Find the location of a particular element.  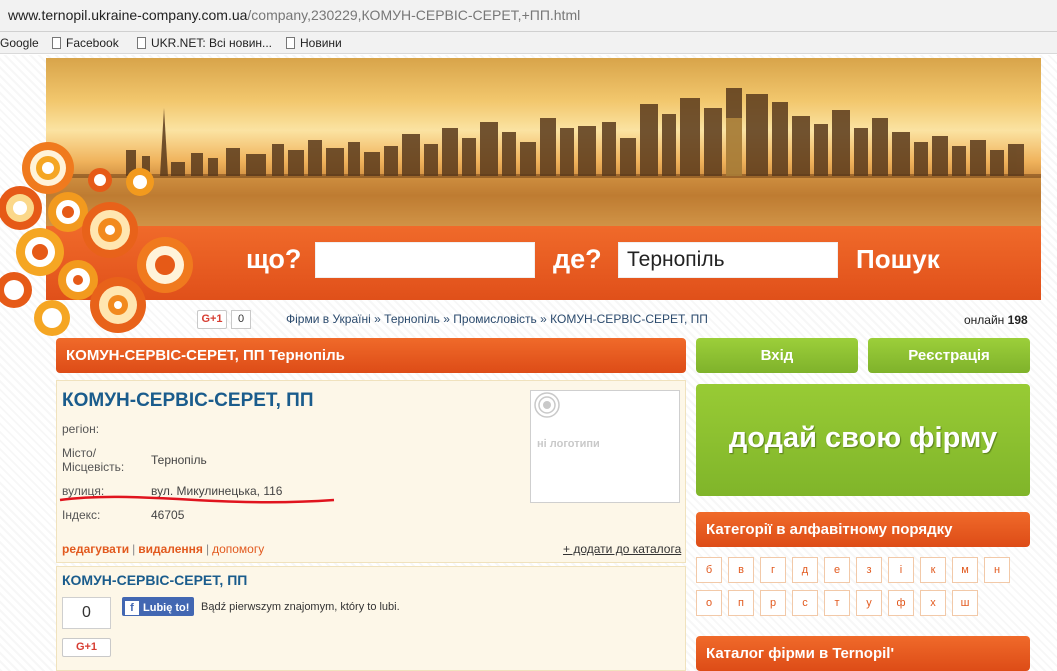

letter-link: х is located at coordinates (933, 603).